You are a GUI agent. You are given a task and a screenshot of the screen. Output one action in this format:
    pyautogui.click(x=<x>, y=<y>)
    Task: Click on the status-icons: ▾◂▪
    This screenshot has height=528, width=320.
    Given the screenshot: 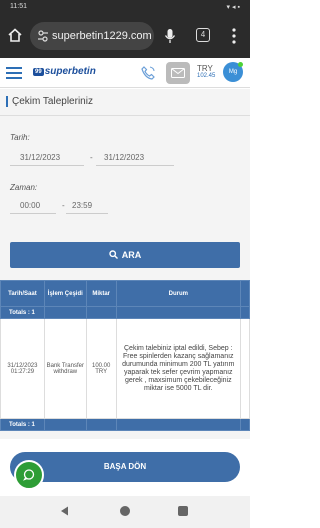 What is the action you would take?
    pyautogui.click(x=234, y=7)
    